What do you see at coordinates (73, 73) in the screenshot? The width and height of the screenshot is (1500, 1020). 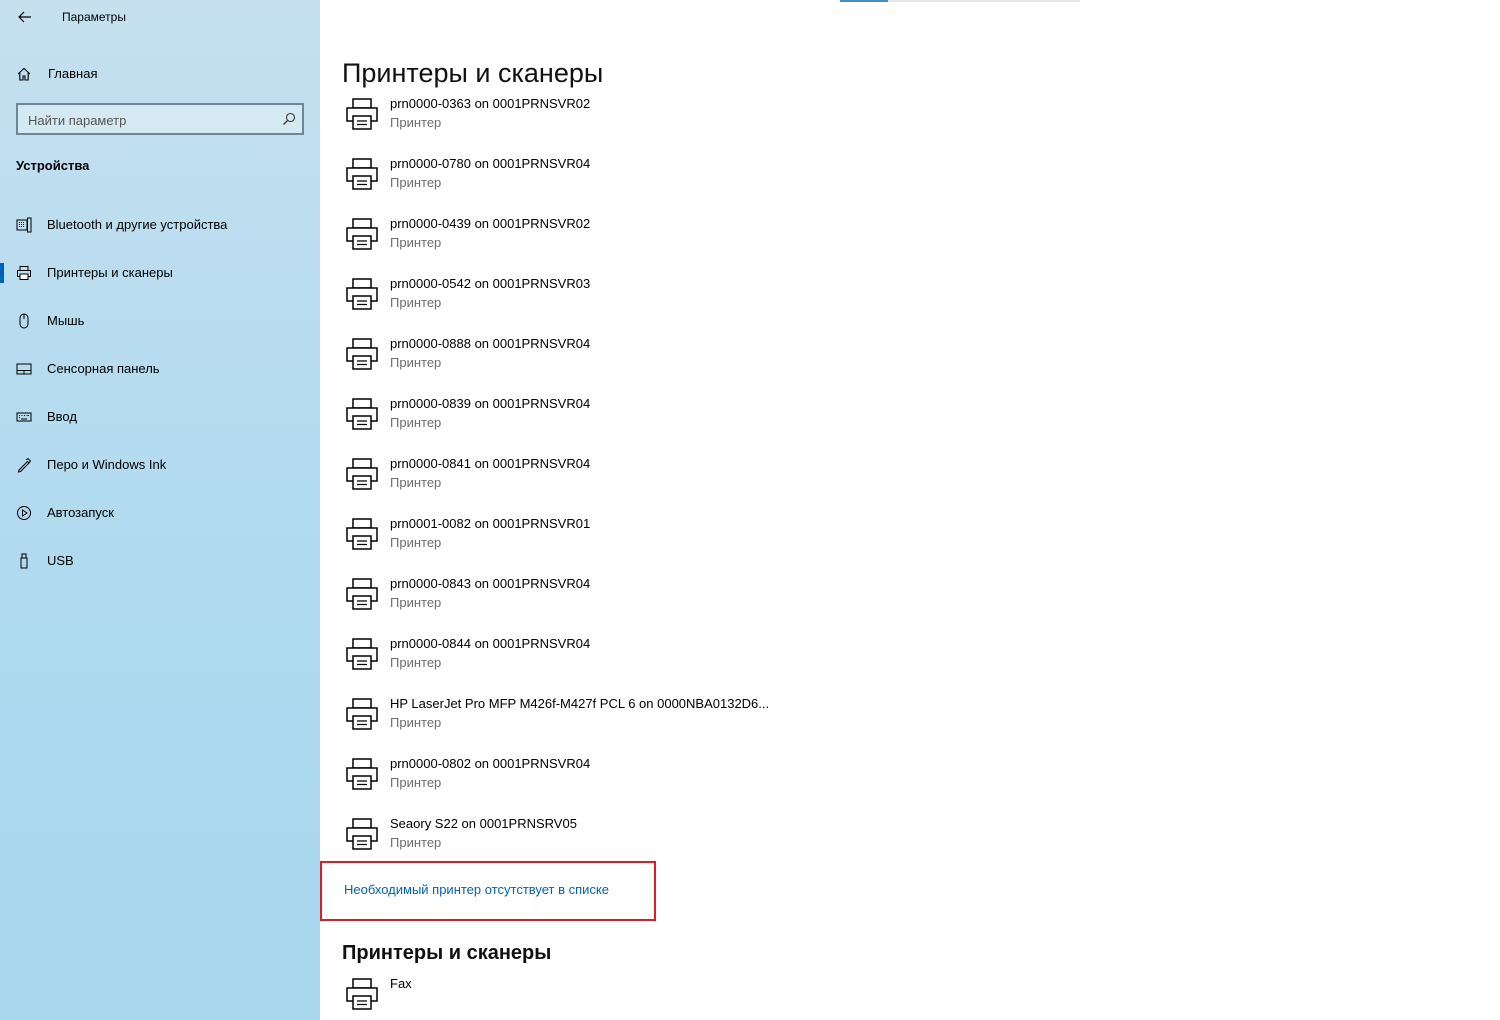 I see `sidebar-item-label: Главная` at bounding box center [73, 73].